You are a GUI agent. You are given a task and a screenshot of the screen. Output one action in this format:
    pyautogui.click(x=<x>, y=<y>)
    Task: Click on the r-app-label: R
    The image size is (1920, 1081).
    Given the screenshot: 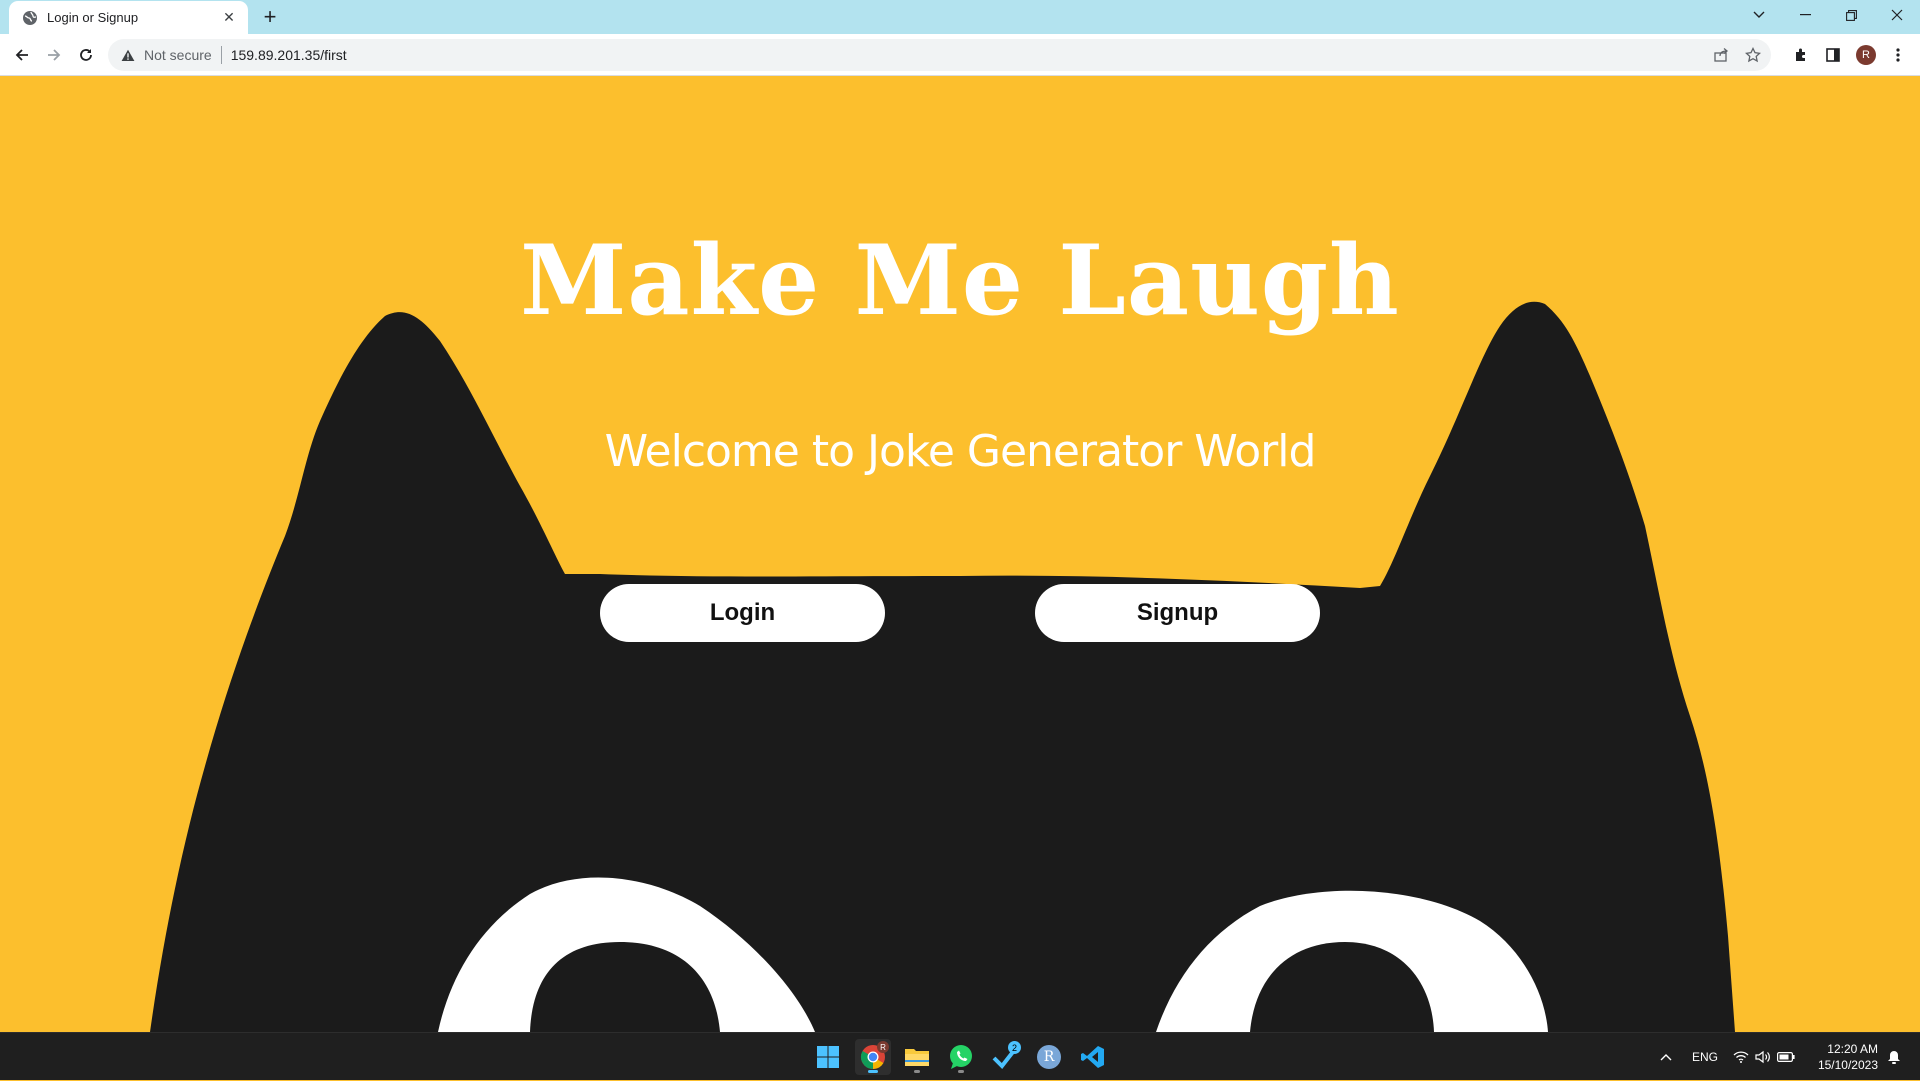 What is the action you would take?
    pyautogui.click(x=1049, y=1057)
    